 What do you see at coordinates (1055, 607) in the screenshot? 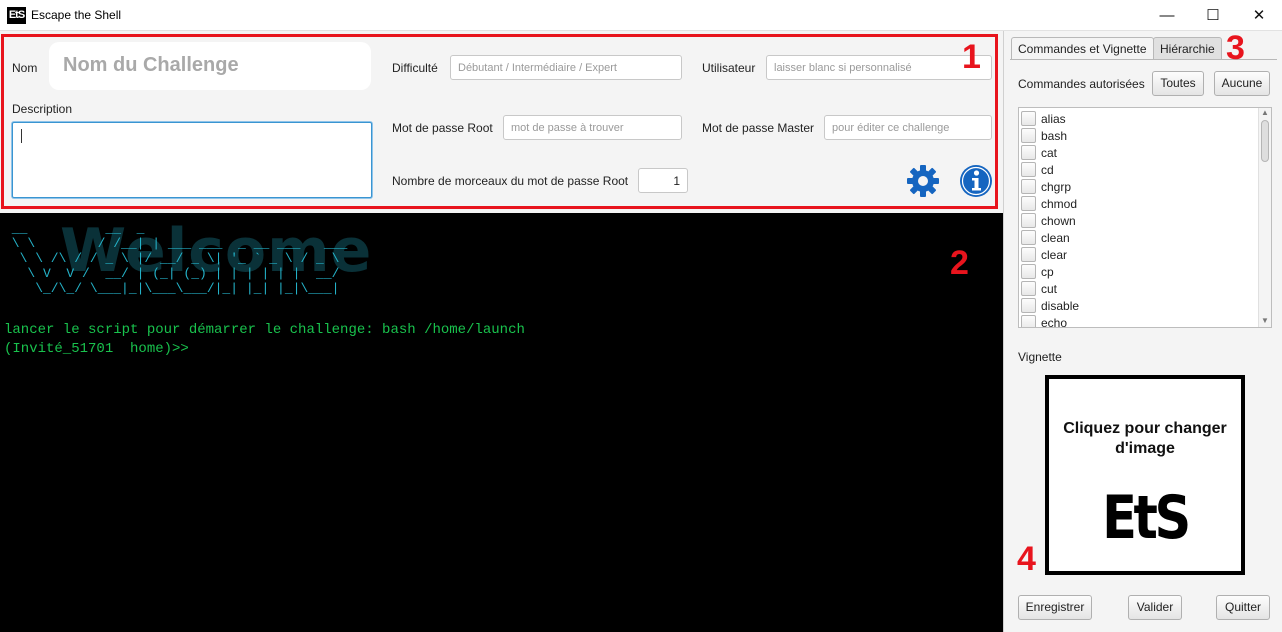
I see `save-button: Enregistrer` at bounding box center [1055, 607].